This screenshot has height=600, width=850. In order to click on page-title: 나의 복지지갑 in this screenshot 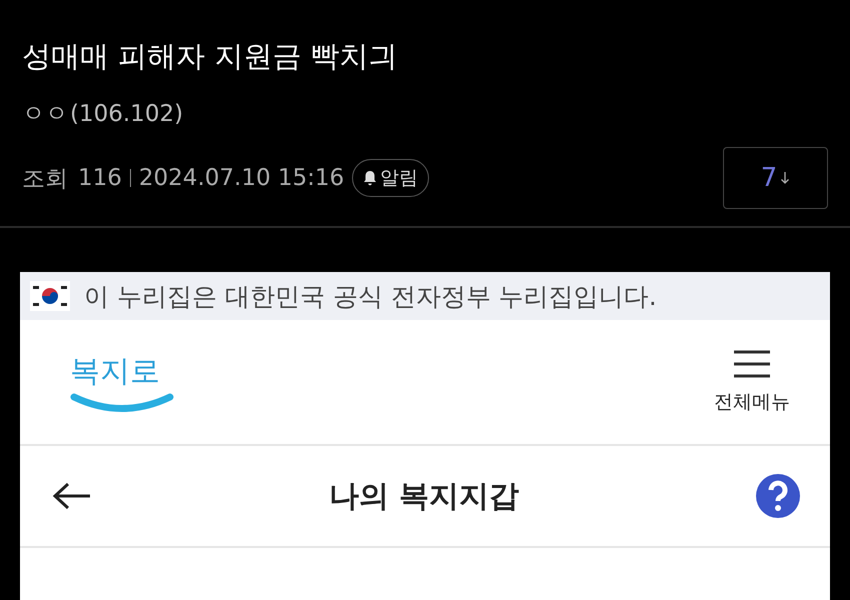, I will do `click(424, 497)`.